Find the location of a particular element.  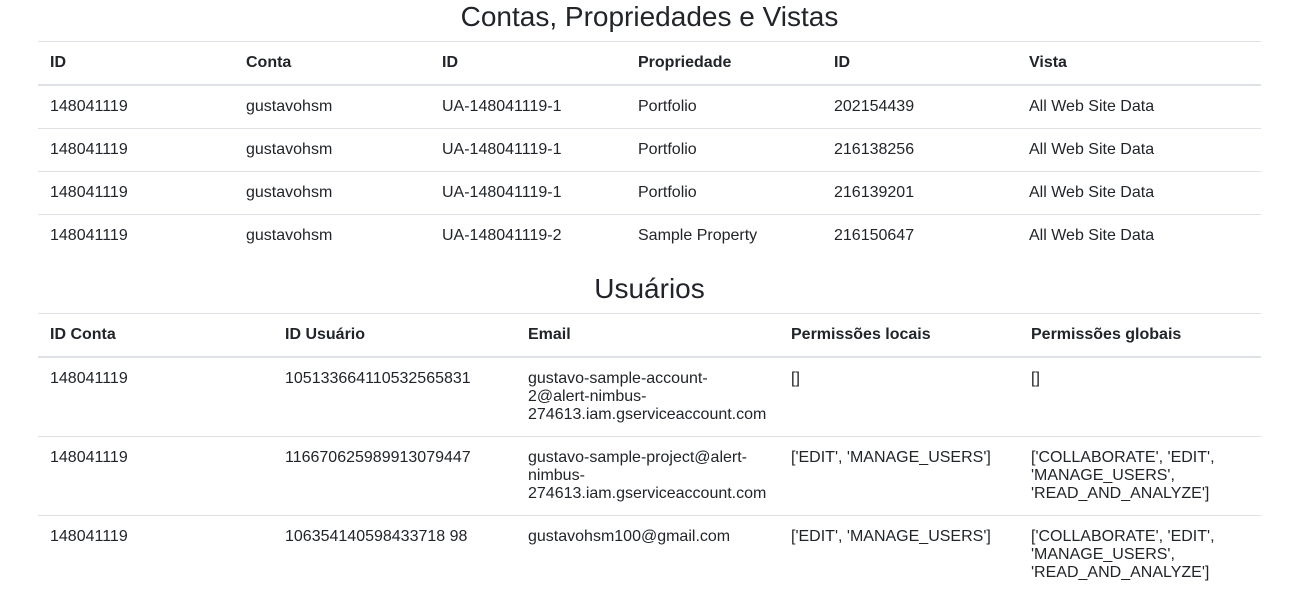

header-global-permissions: Permissões globais is located at coordinates (1140, 335).